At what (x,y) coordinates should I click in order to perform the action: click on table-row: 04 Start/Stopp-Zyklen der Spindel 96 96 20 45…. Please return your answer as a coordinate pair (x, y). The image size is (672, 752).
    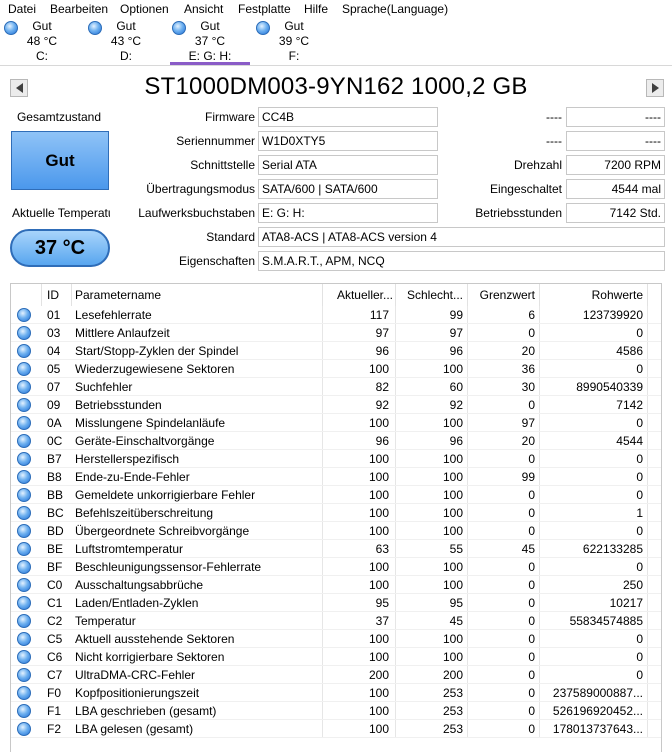
    Looking at the image, I should click on (336, 351).